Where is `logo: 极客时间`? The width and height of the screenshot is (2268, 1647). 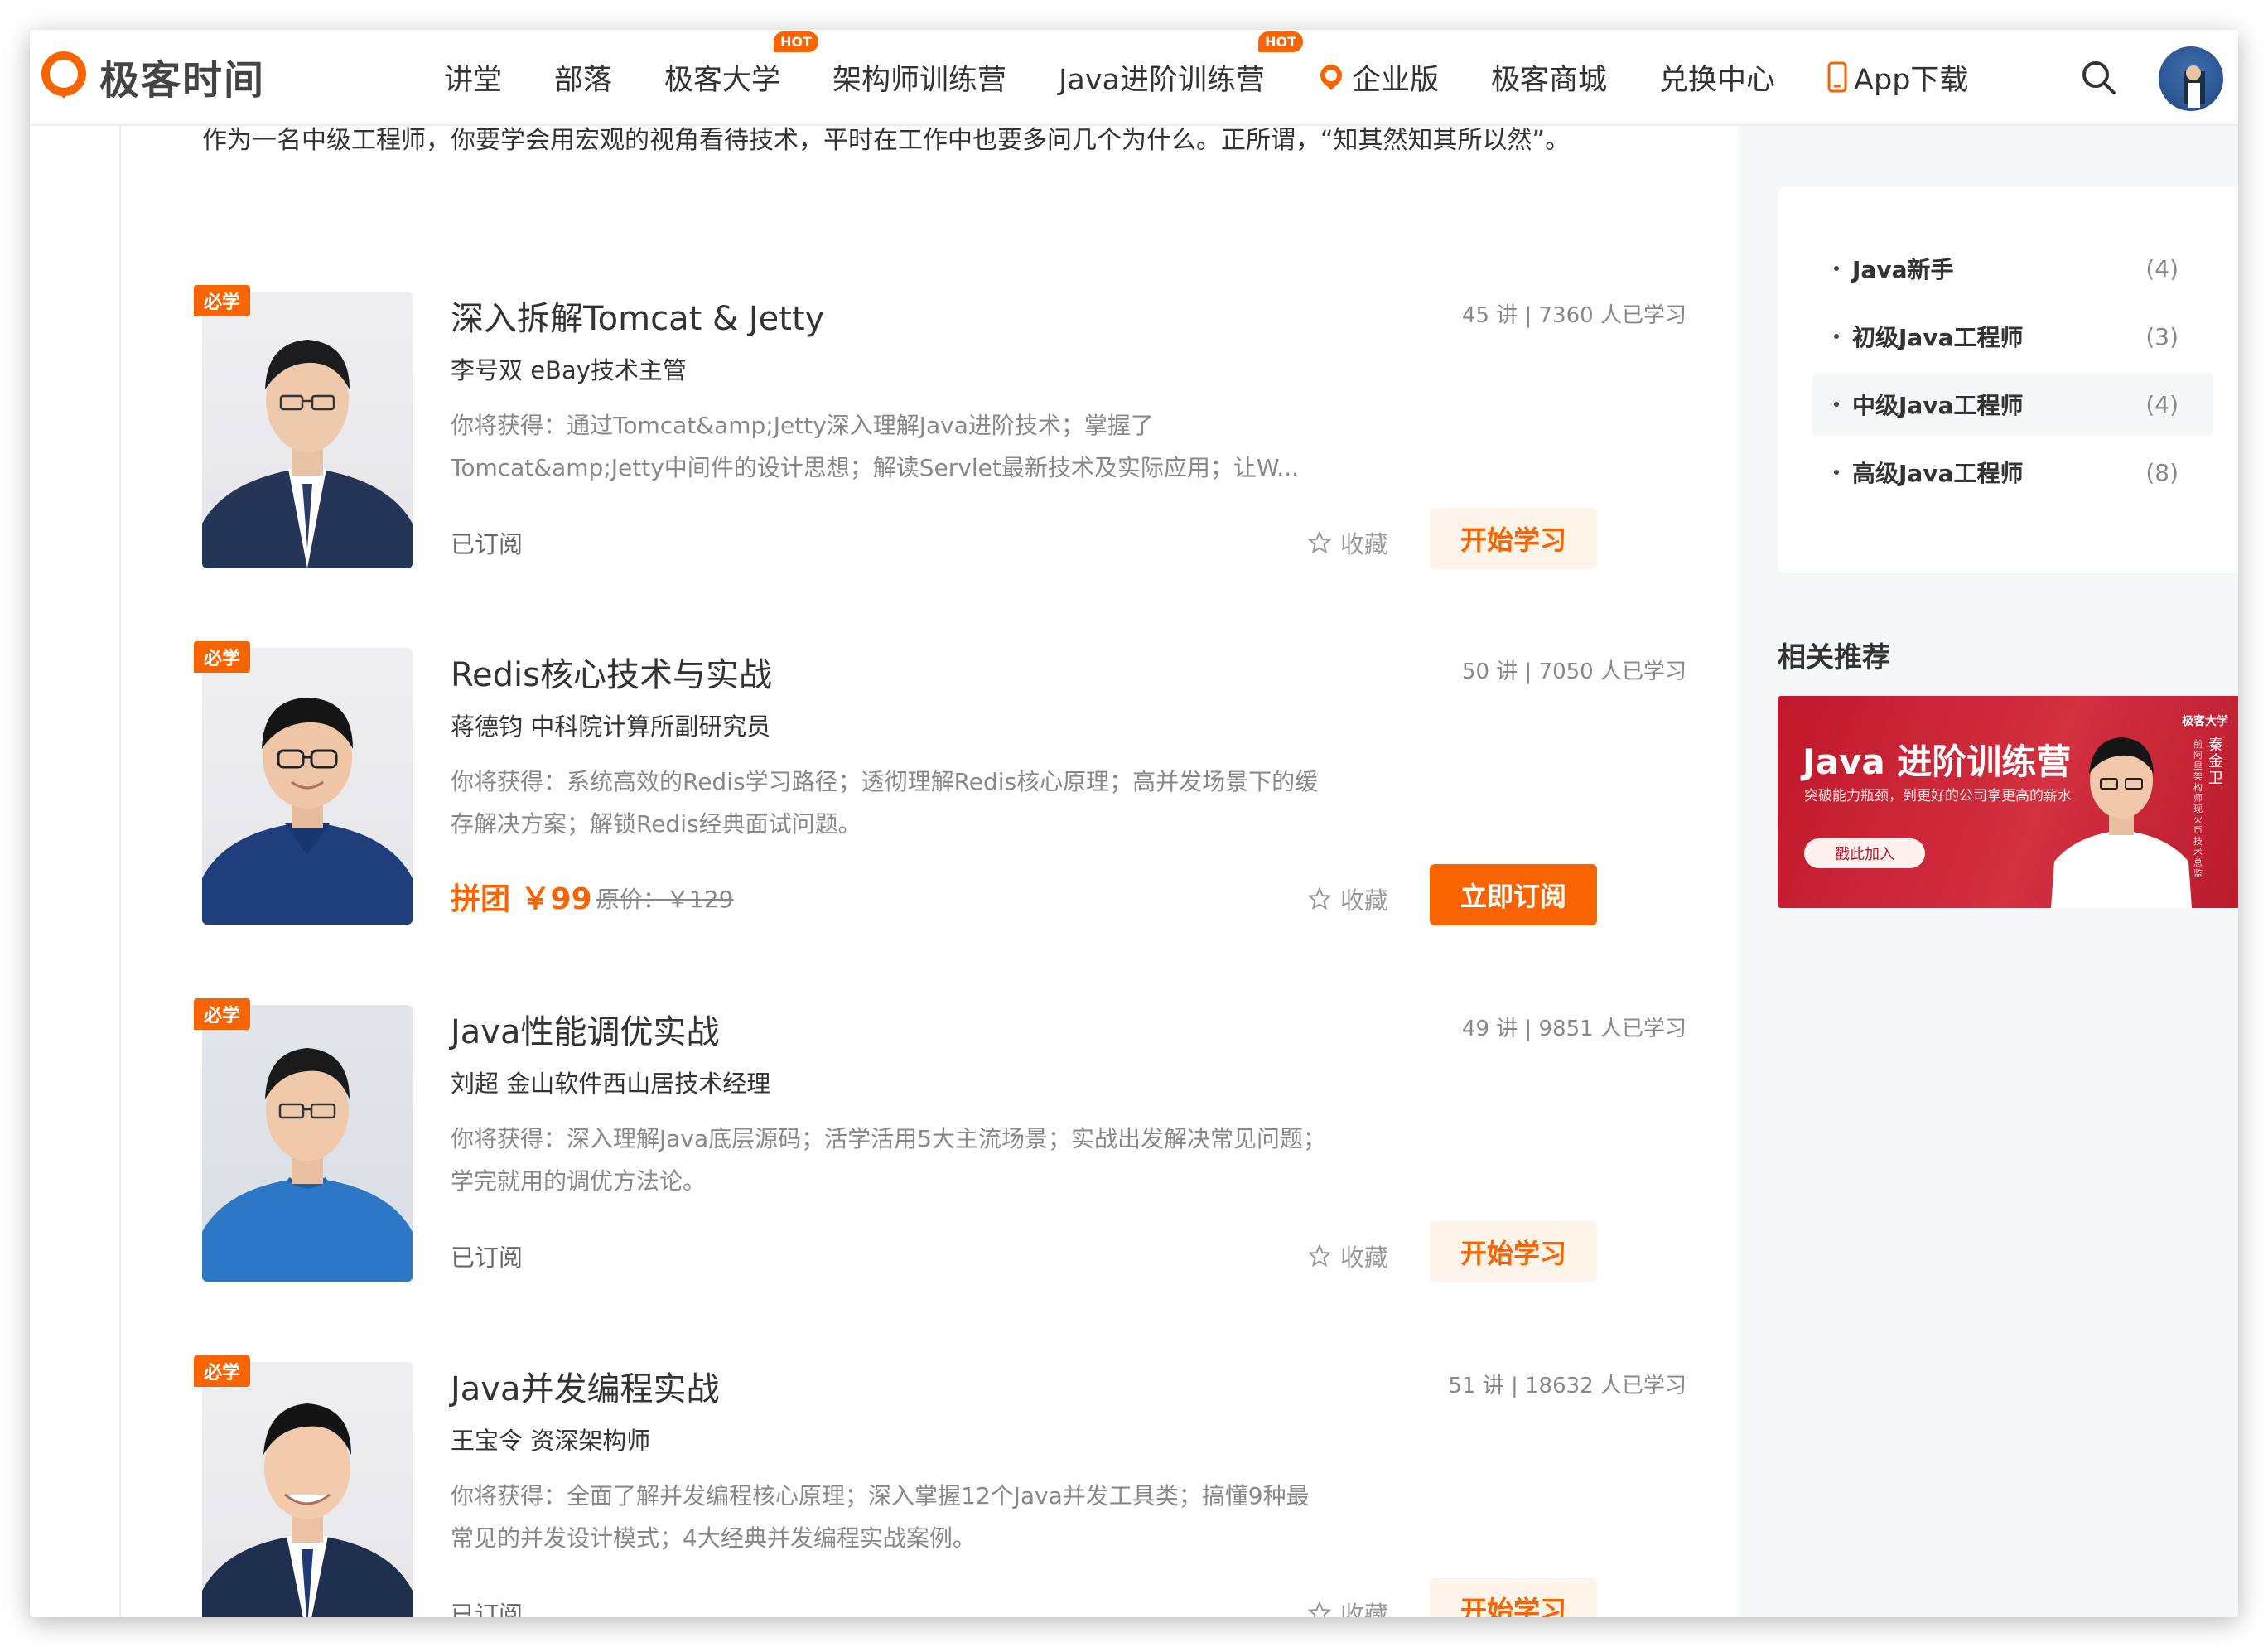
logo: 极客时间 is located at coordinates (151, 76).